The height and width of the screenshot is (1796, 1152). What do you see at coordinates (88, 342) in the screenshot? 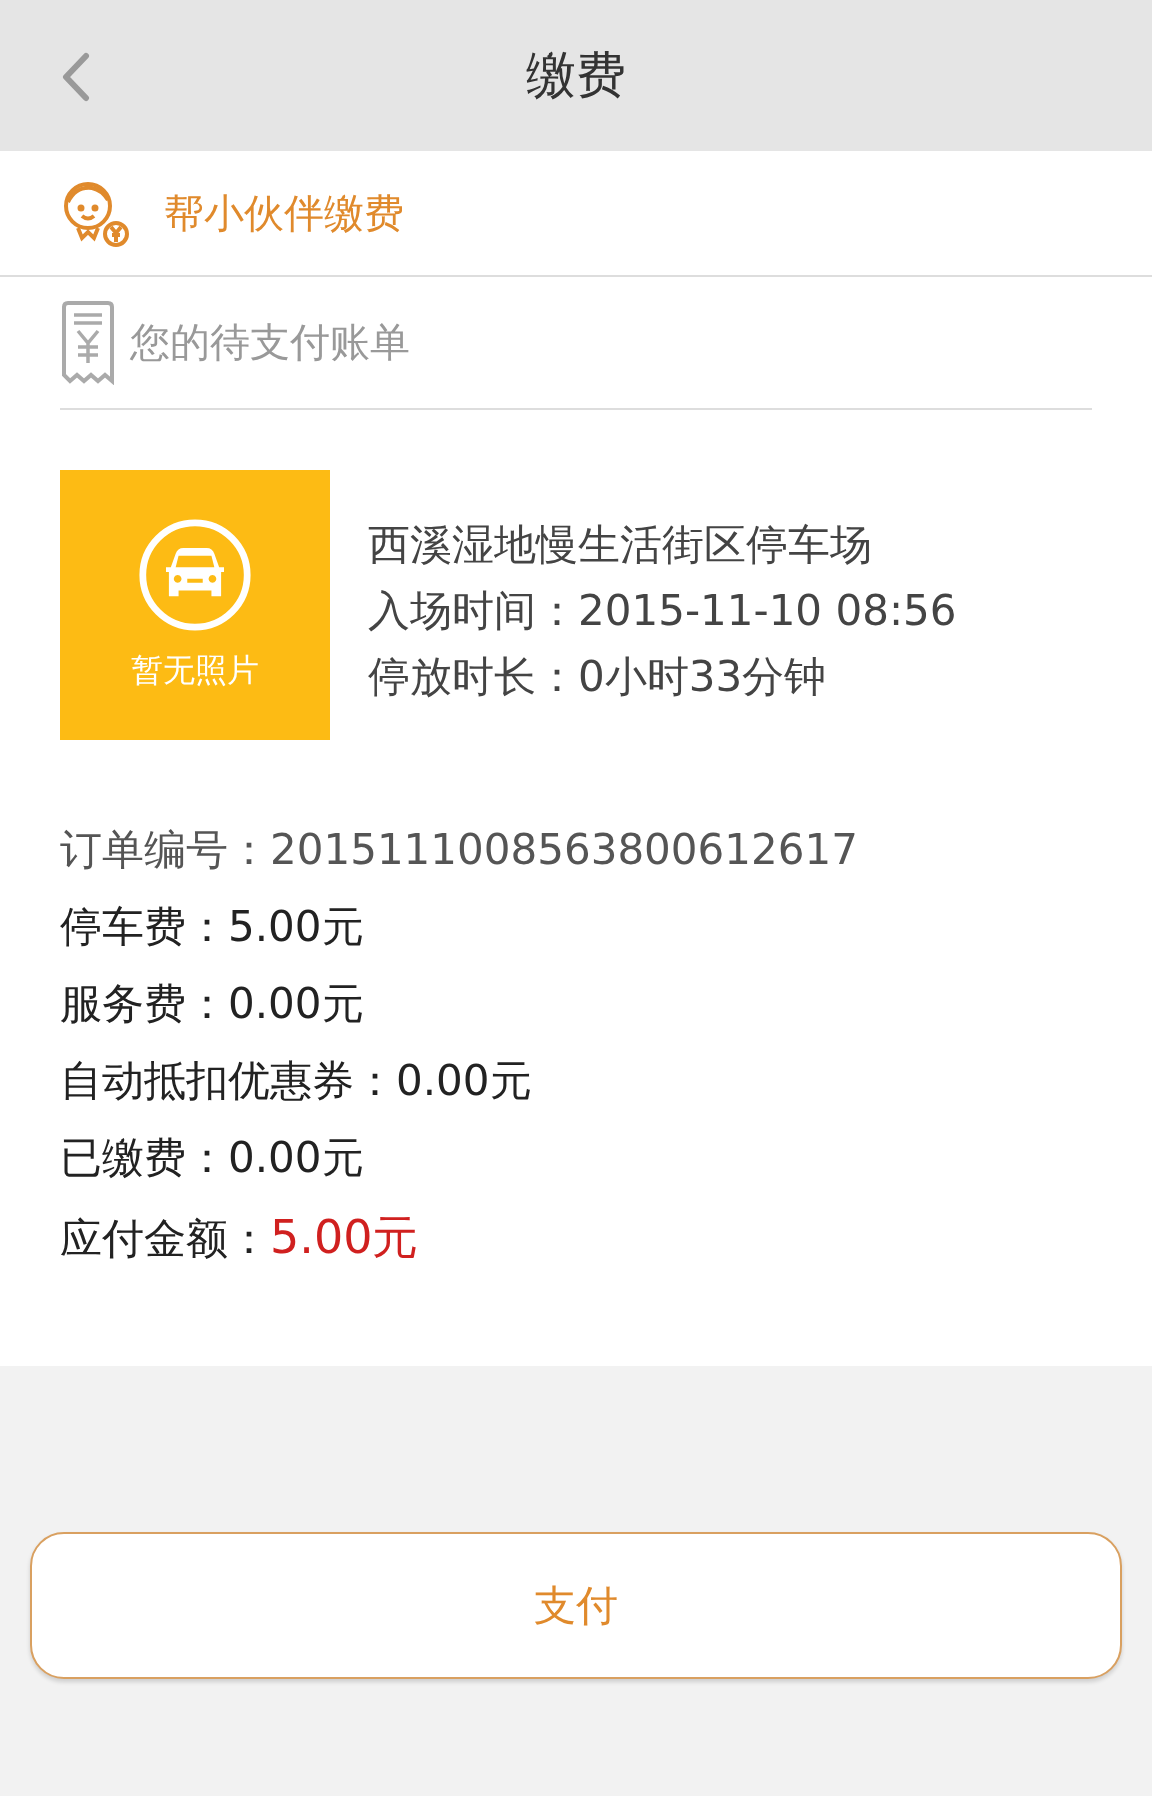
I see `receipt-icon` at bounding box center [88, 342].